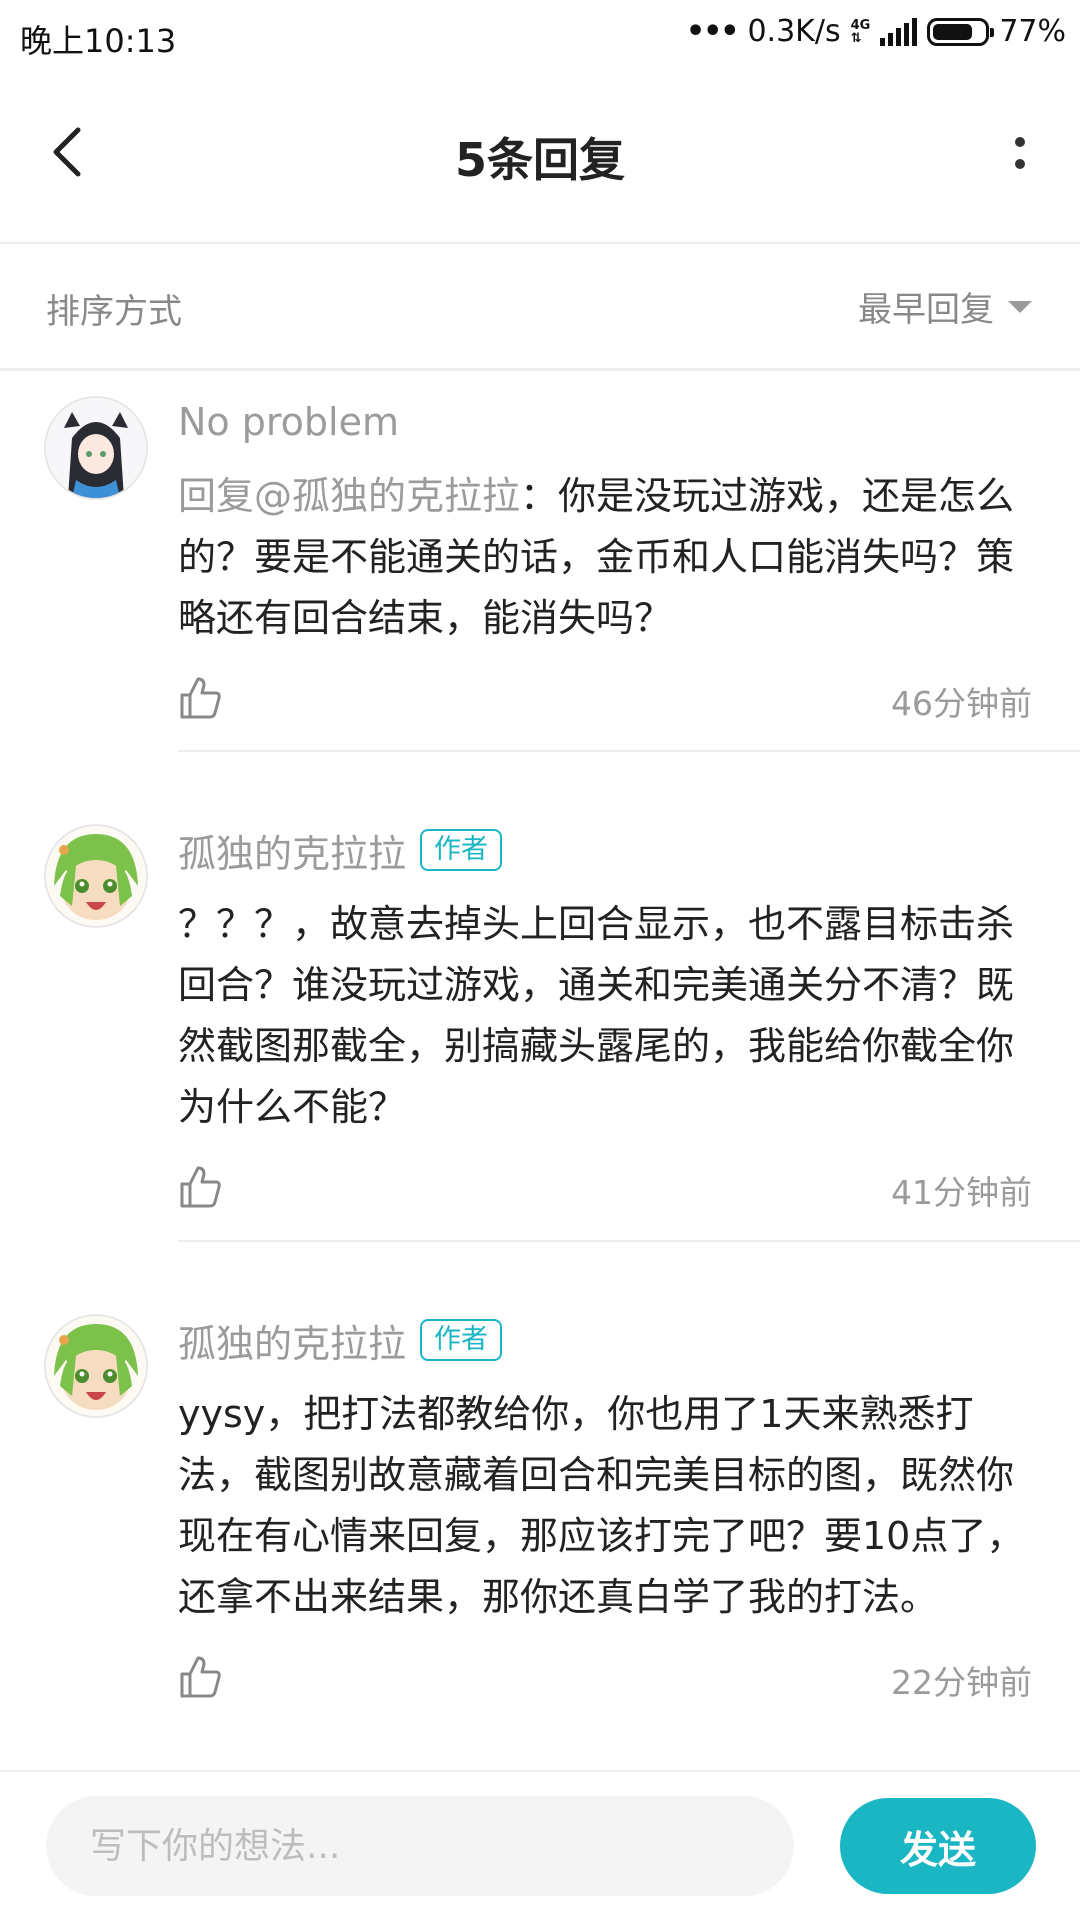  What do you see at coordinates (540, 37) in the screenshot?
I see `status-bar: 晚上10:13 ••• 0.3K/s 4G ⇅ 77%` at bounding box center [540, 37].